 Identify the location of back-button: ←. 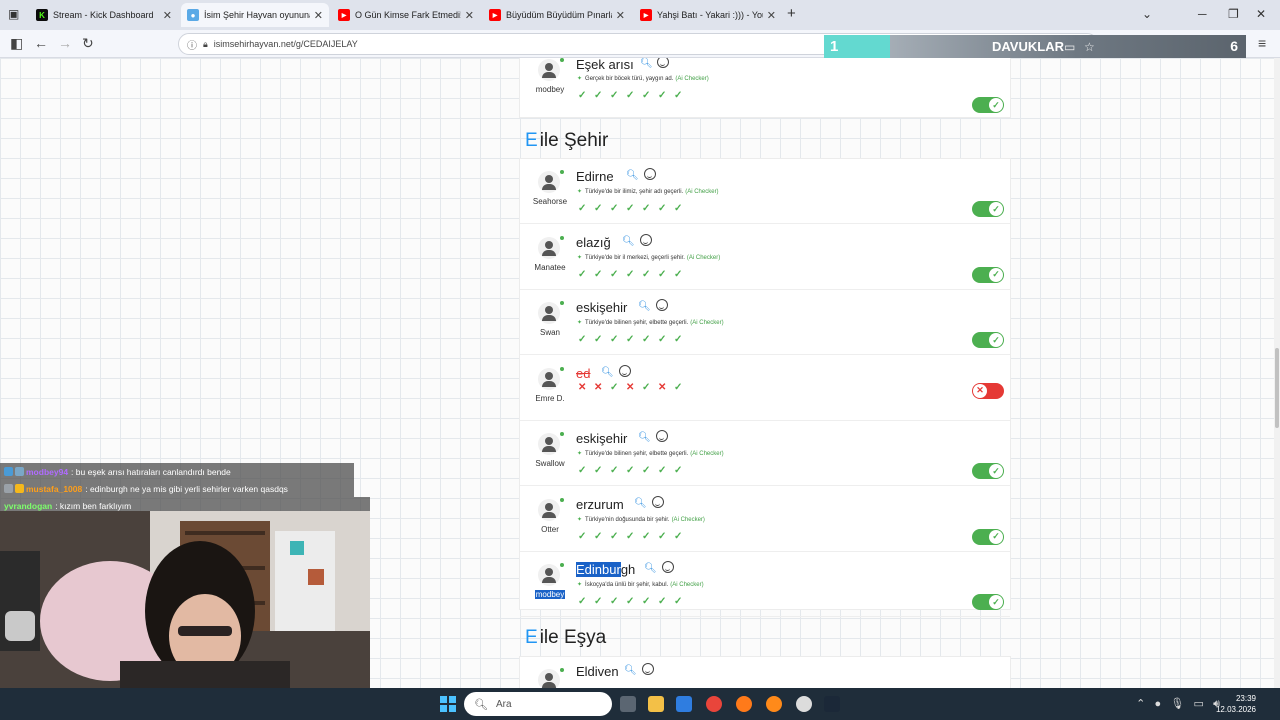
(41, 43).